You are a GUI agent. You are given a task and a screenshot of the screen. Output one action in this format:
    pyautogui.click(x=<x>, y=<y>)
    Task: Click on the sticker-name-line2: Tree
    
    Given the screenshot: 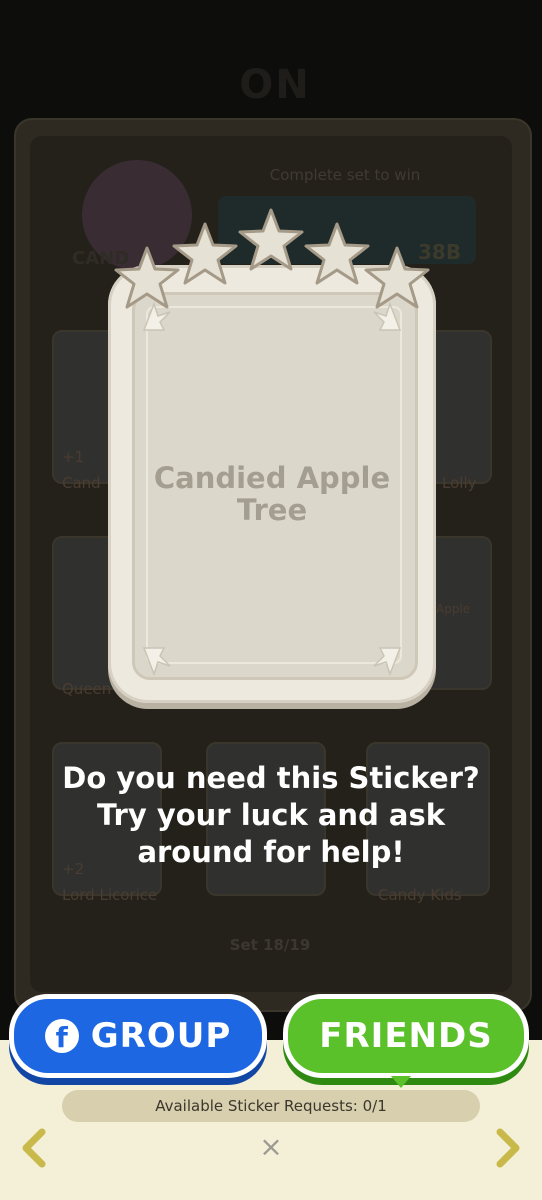 What is the action you would take?
    pyautogui.click(x=272, y=510)
    